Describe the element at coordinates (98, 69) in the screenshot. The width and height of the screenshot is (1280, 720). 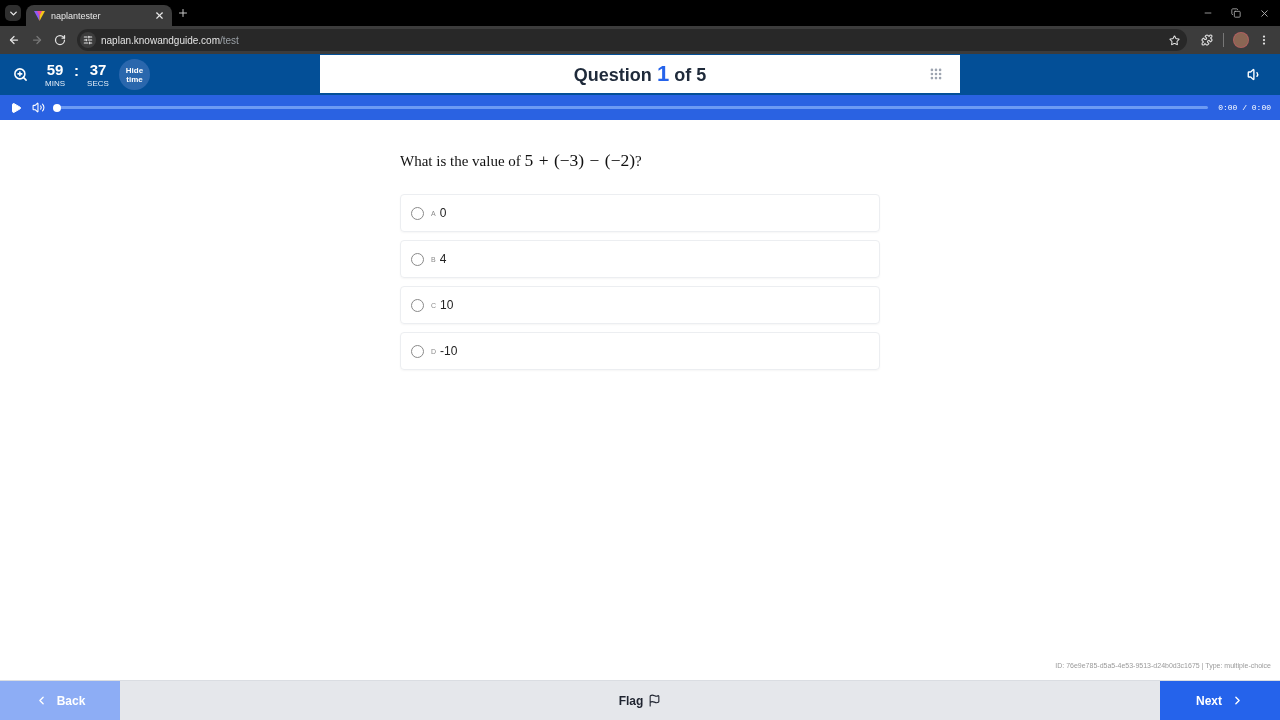
I see `timer-seconds: 37` at that location.